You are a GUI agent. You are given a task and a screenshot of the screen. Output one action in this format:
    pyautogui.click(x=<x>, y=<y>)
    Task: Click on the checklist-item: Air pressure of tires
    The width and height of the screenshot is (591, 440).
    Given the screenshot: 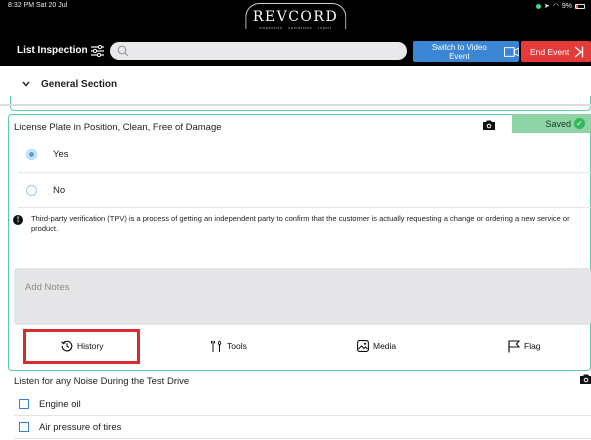 What is the action you would take?
    pyautogui.click(x=305, y=427)
    